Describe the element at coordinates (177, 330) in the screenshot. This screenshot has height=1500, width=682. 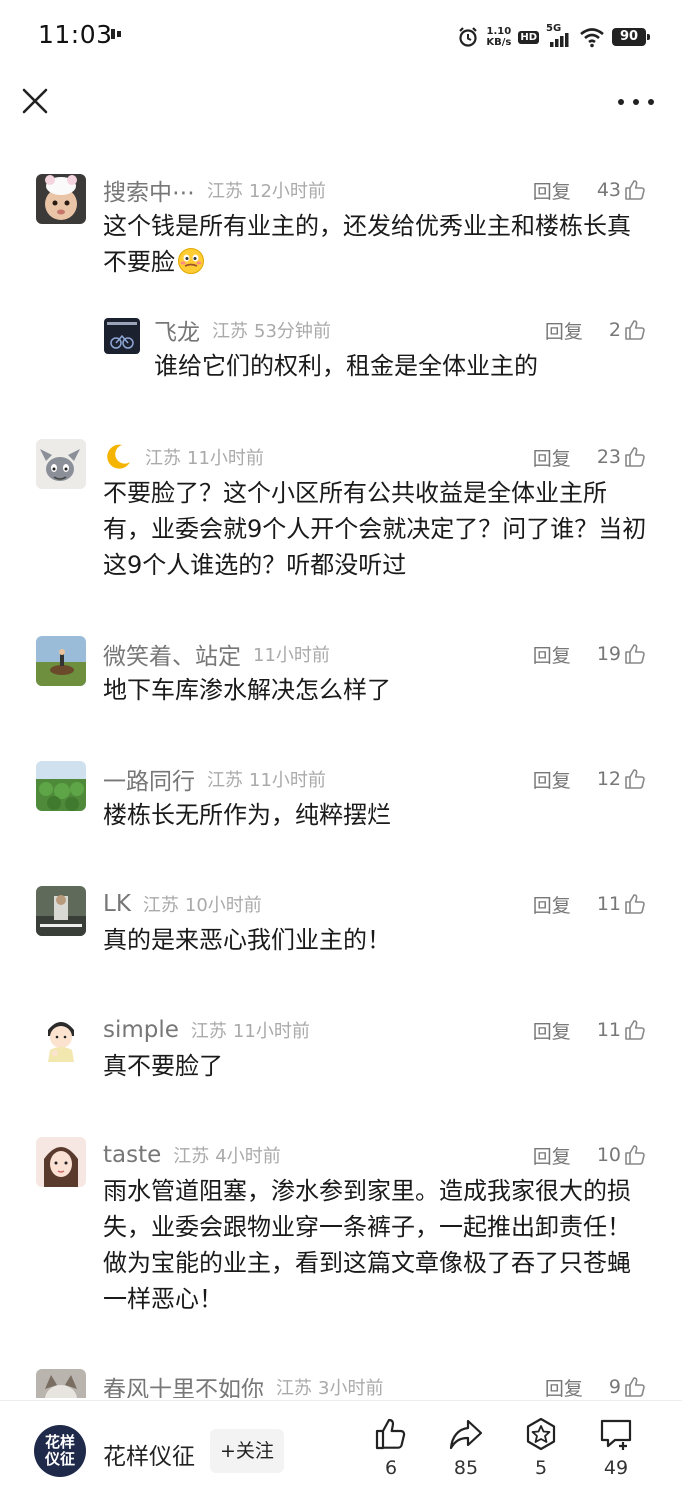
I see `comment-author: 飞龙` at that location.